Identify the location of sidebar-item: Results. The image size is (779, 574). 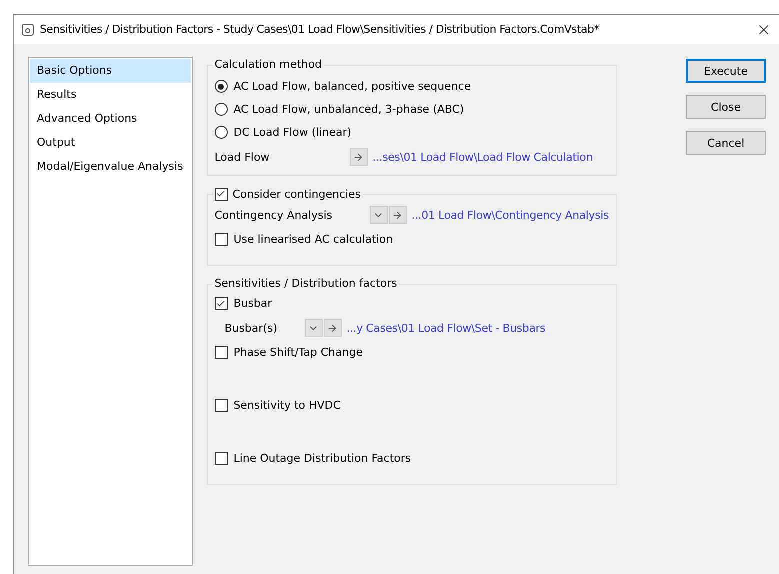
(110, 95).